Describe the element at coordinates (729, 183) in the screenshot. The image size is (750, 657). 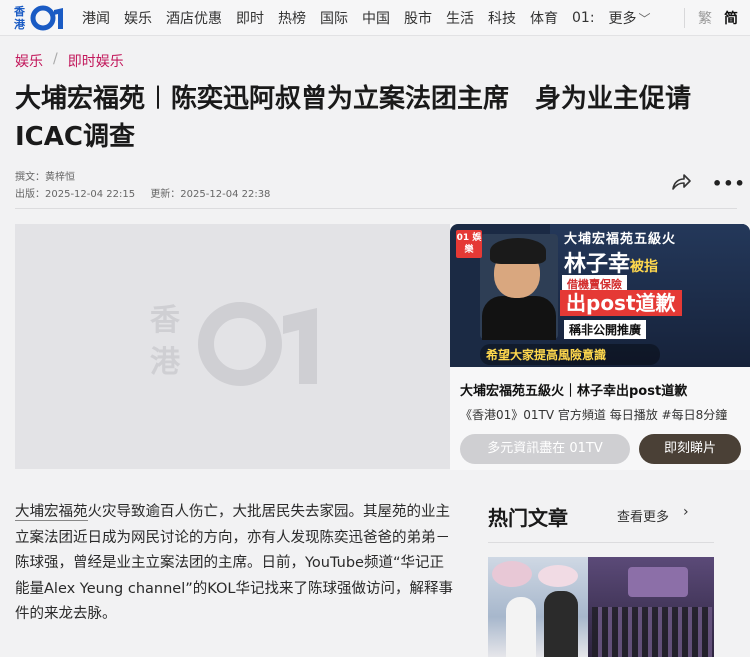
I see `more-options-icon: •••` at that location.